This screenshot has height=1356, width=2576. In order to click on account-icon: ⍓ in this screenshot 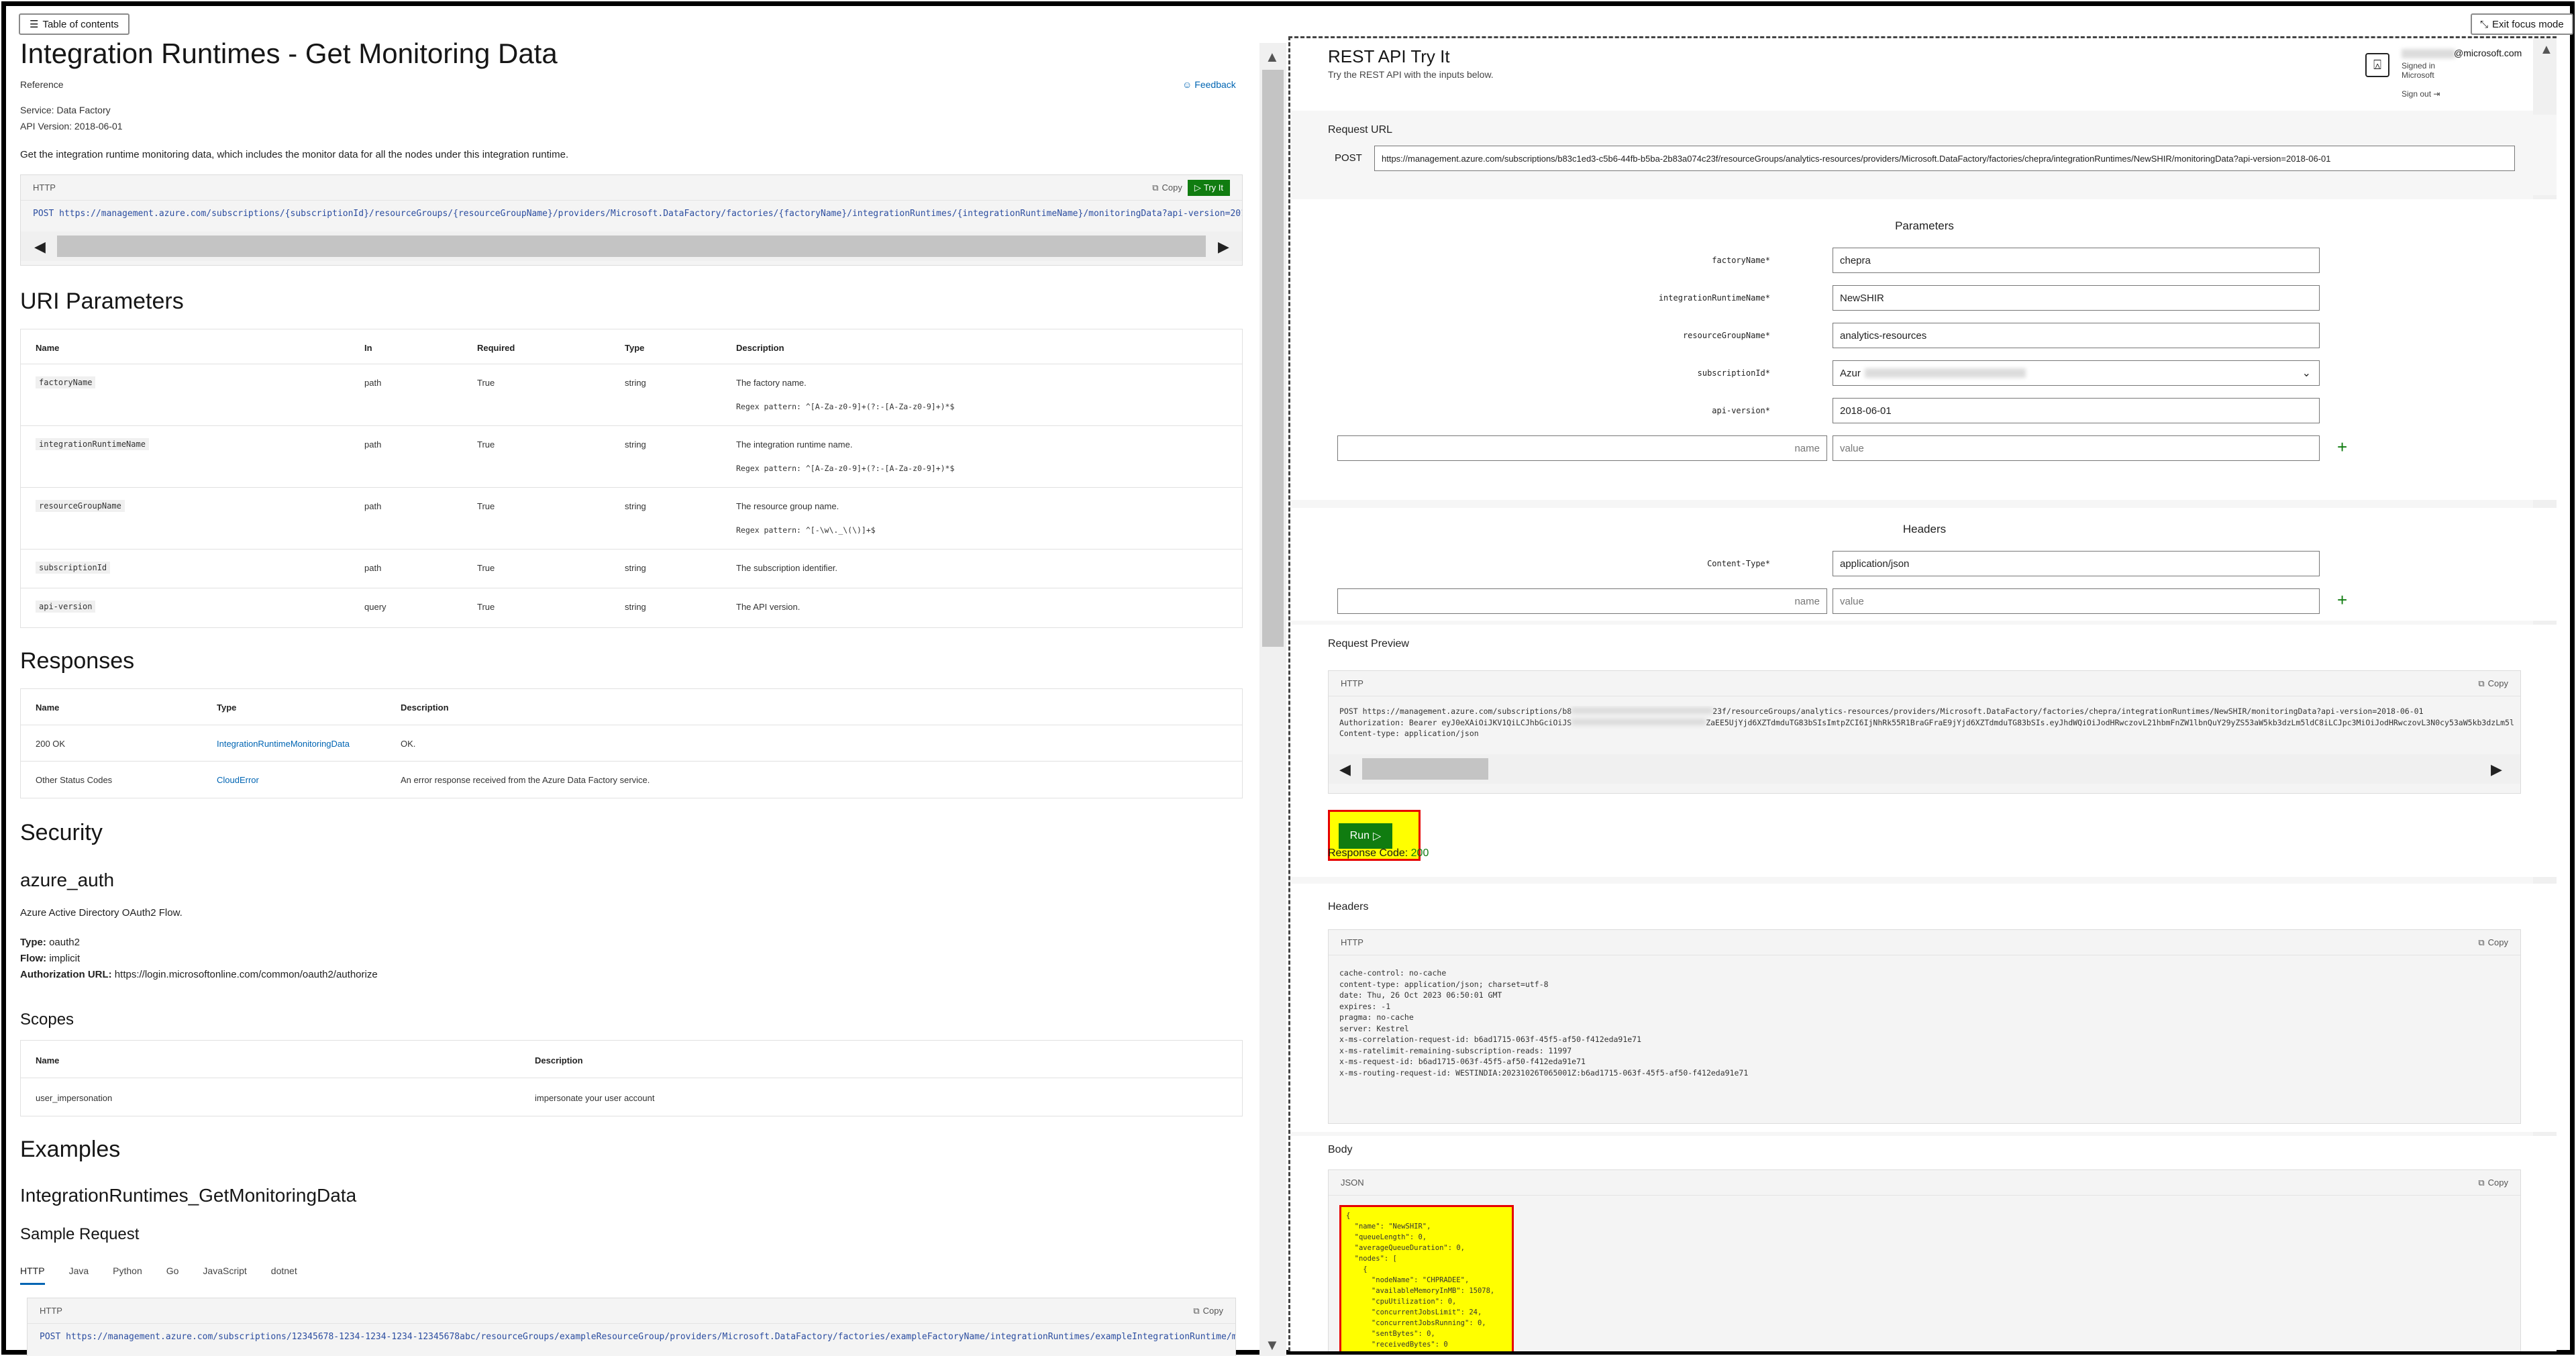, I will do `click(2377, 65)`.